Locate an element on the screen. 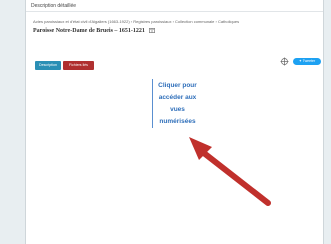 Image resolution: width=331 pixels, height=244 pixels. twitter-bird-icon: ✦ is located at coordinates (300, 61).